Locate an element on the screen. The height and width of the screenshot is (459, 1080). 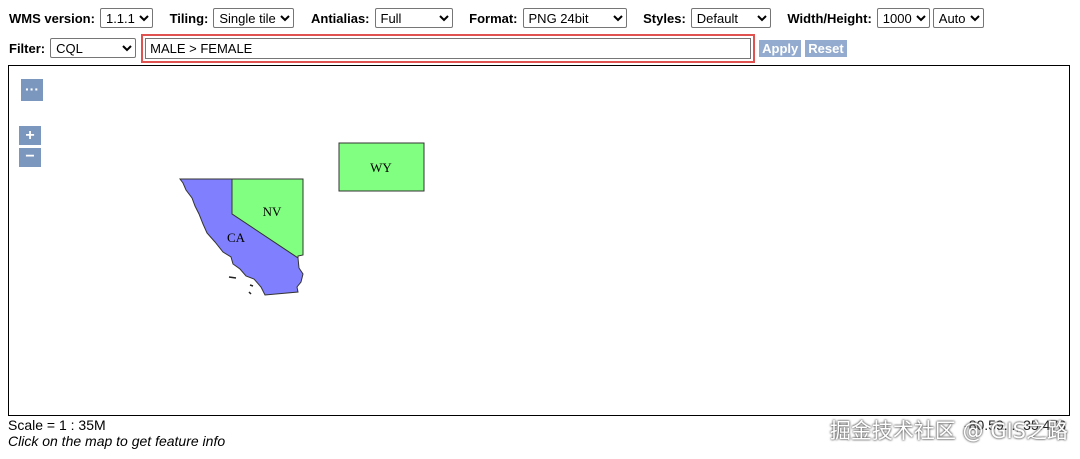
tiling-select: Single tile is located at coordinates (254, 18).